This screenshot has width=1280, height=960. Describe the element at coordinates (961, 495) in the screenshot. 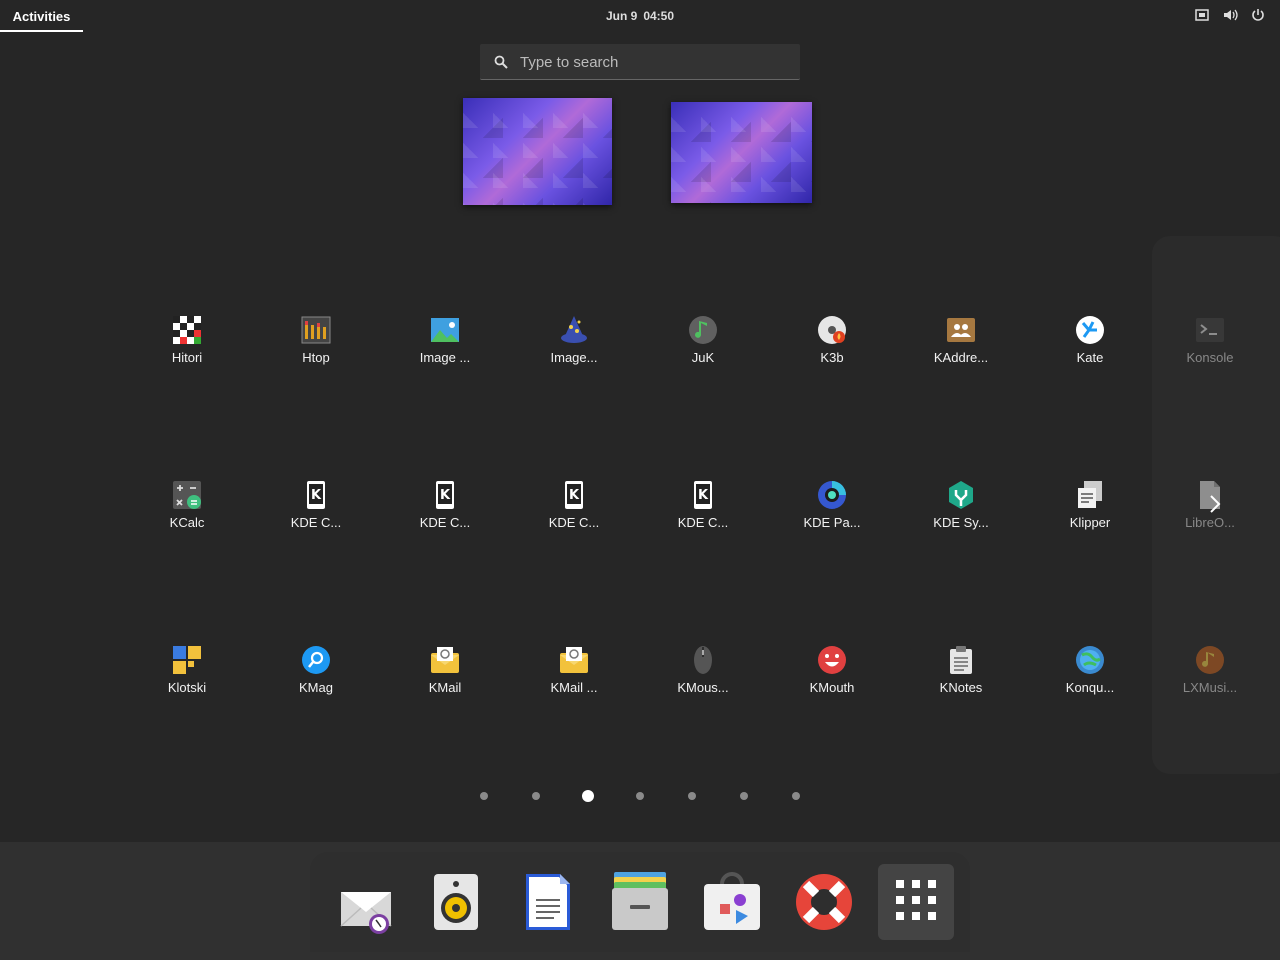

I see `kde-system-icon` at that location.